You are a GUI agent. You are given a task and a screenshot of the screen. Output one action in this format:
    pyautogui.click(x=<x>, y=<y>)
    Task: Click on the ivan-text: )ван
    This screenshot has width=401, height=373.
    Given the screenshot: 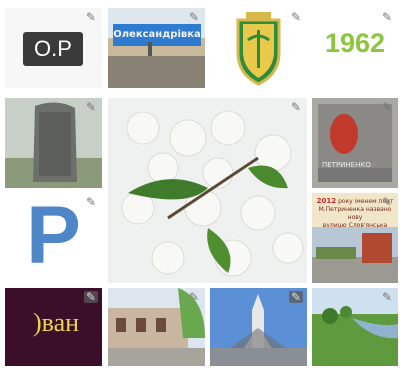 What is the action you would take?
    pyautogui.click(x=56, y=322)
    